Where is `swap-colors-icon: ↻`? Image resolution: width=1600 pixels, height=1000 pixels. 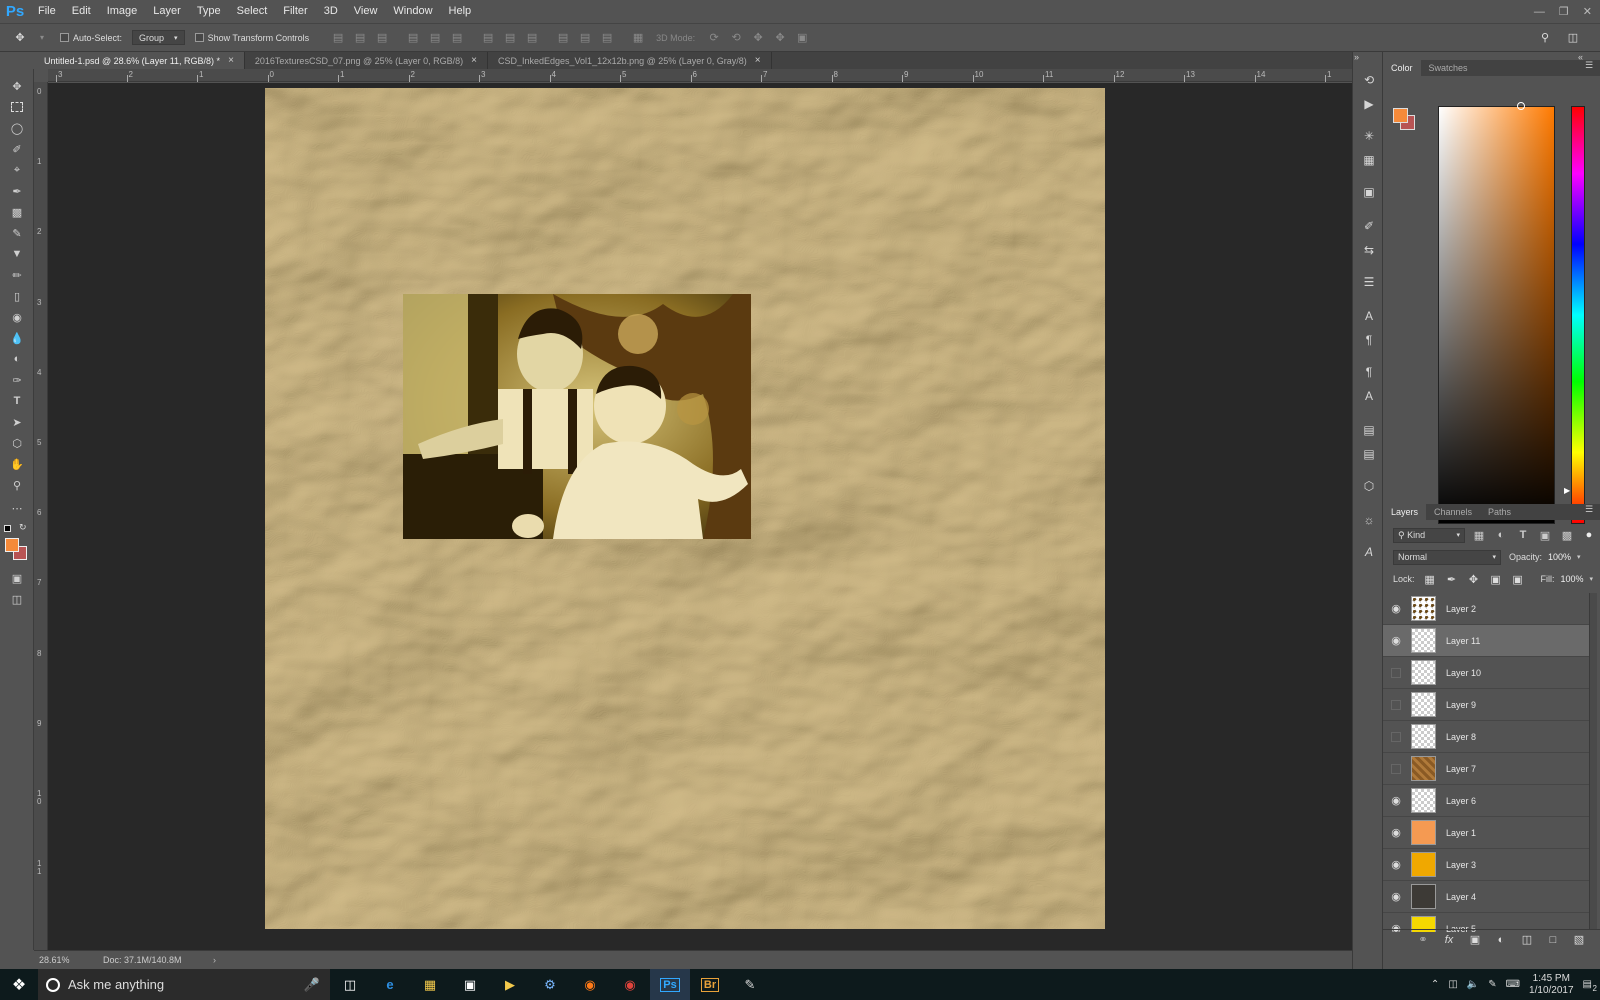
swap-colors-icon: ↻ is located at coordinates (23, 527).